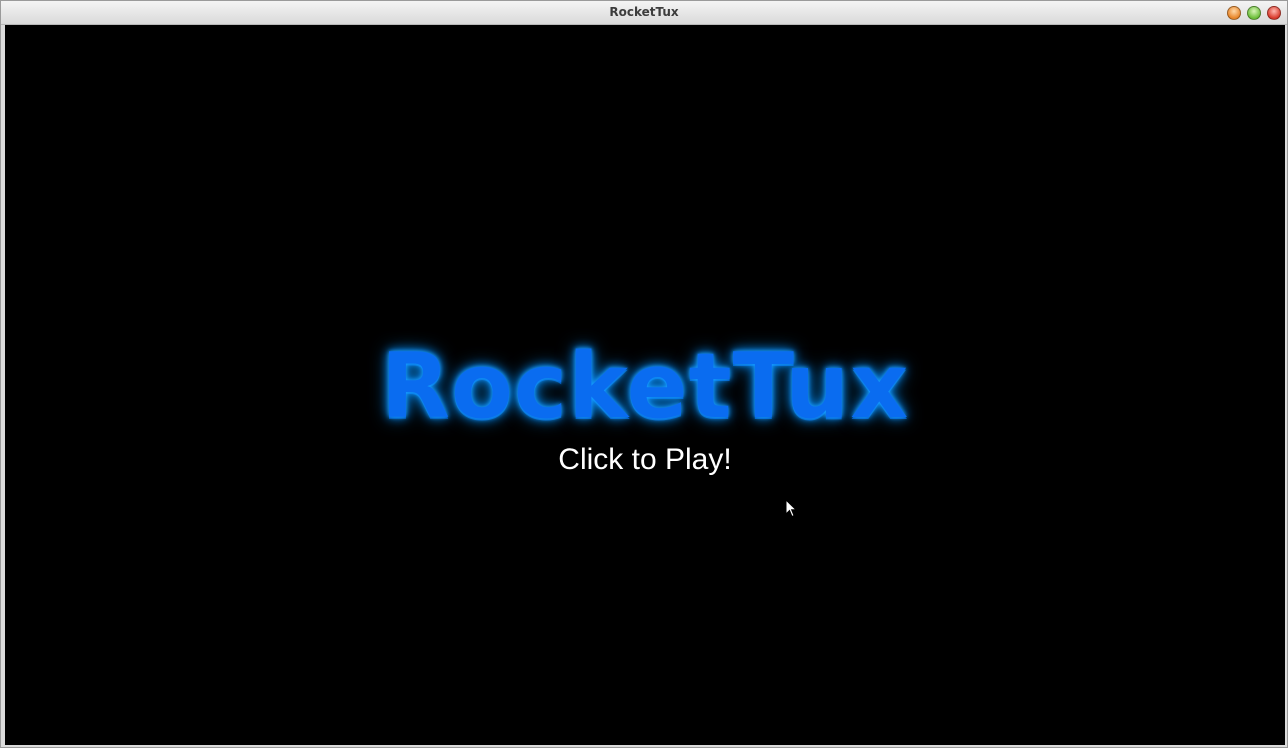 This screenshot has width=1288, height=748. What do you see at coordinates (1254, 13) in the screenshot?
I see `maximize-button` at bounding box center [1254, 13].